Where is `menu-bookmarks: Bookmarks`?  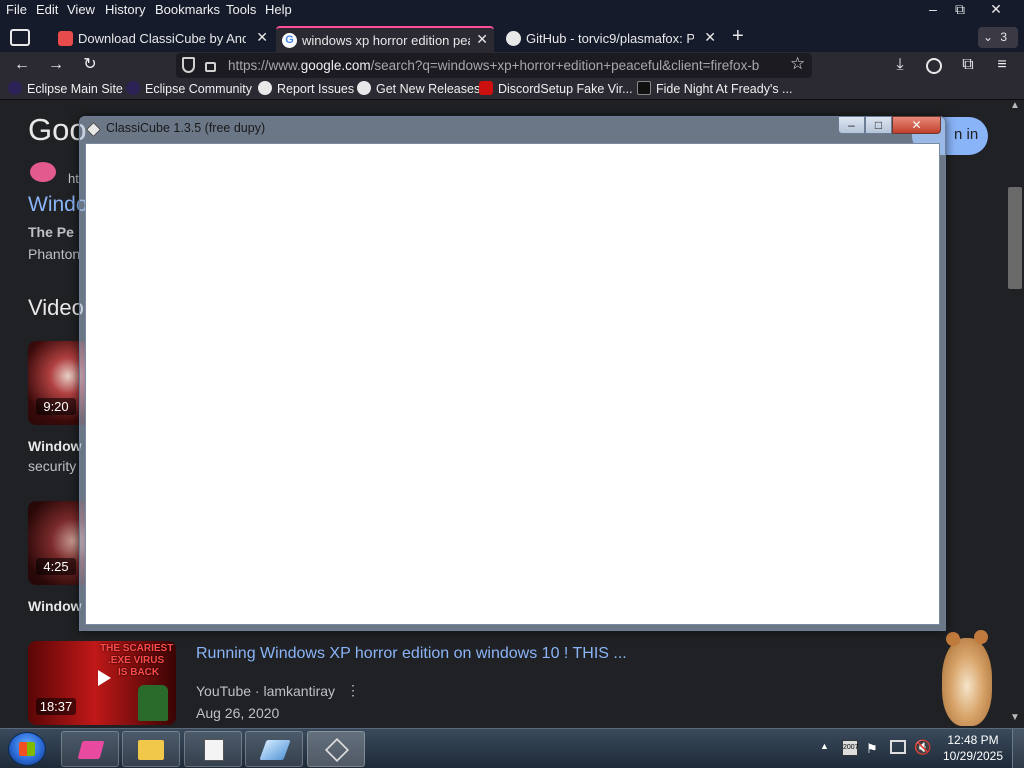
menu-bookmarks: Bookmarks is located at coordinates (187, 9).